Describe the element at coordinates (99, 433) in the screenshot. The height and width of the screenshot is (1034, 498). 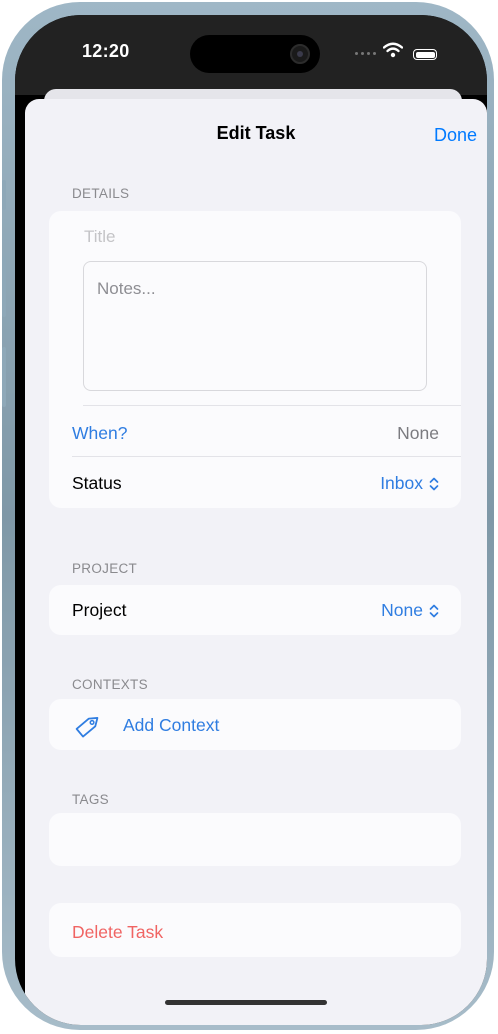
I see `when-button: When?` at that location.